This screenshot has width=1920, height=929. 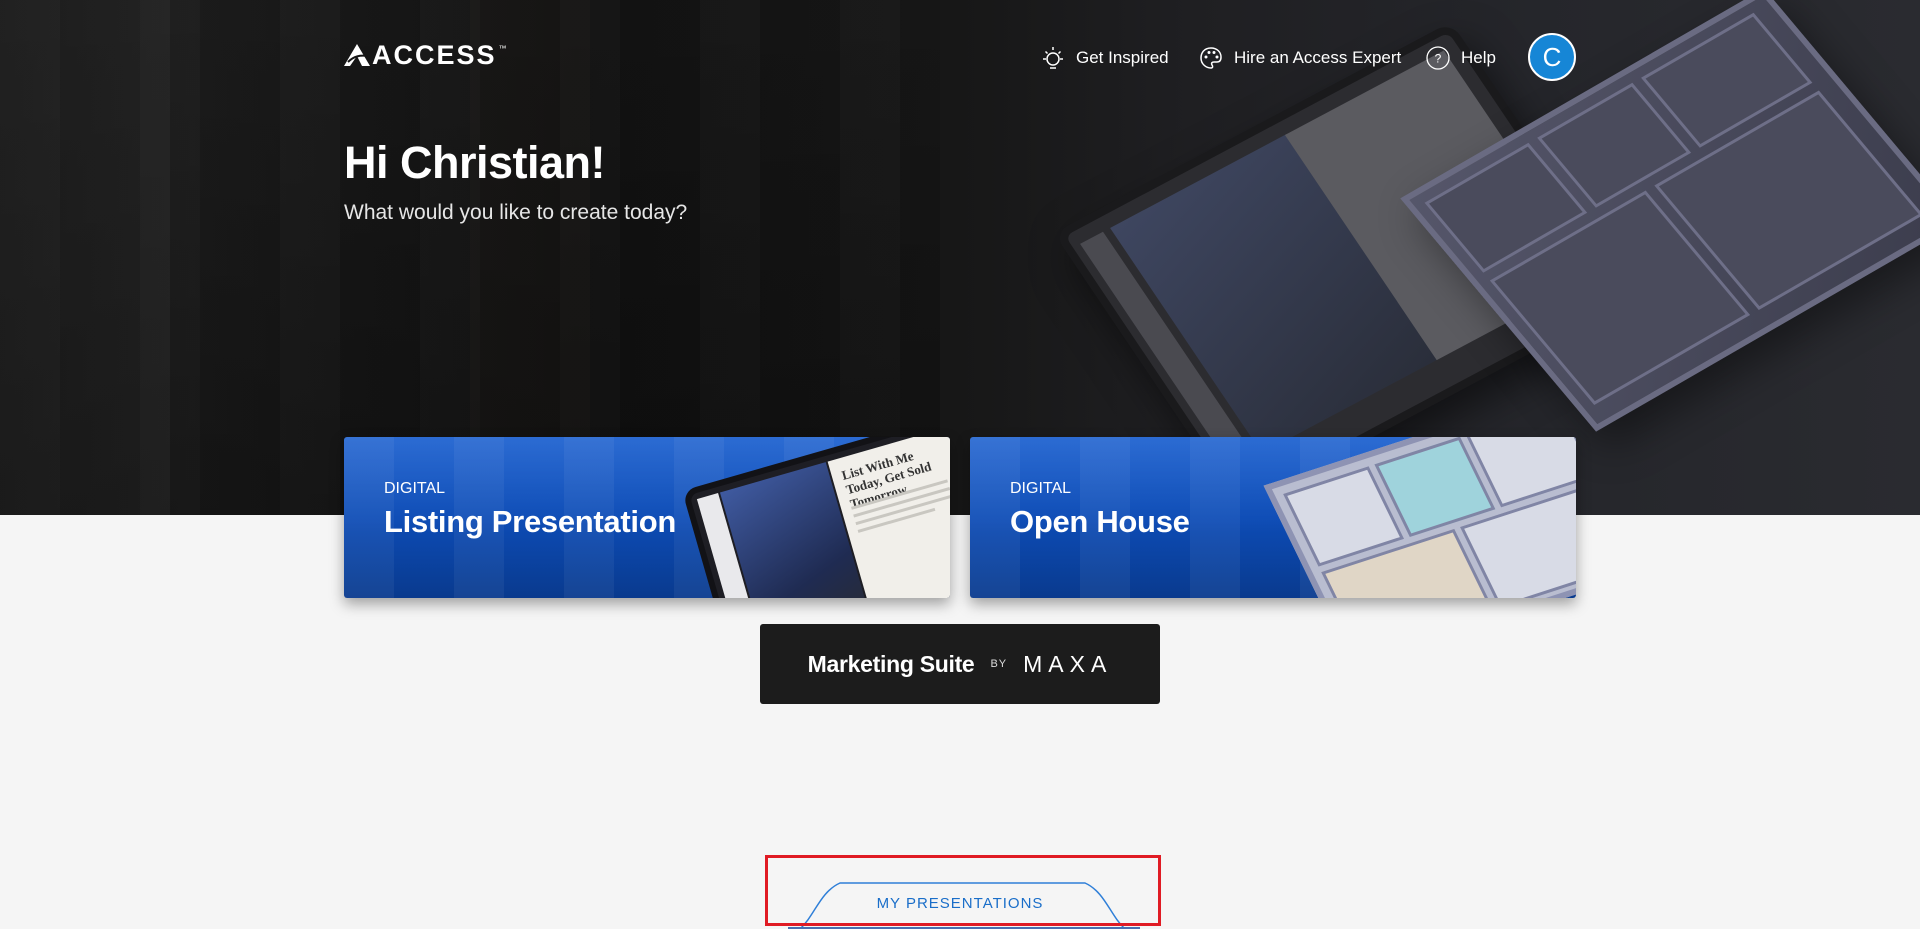 What do you see at coordinates (1122, 57) in the screenshot?
I see `nav-get-inspired-label: Get Inspired` at bounding box center [1122, 57].